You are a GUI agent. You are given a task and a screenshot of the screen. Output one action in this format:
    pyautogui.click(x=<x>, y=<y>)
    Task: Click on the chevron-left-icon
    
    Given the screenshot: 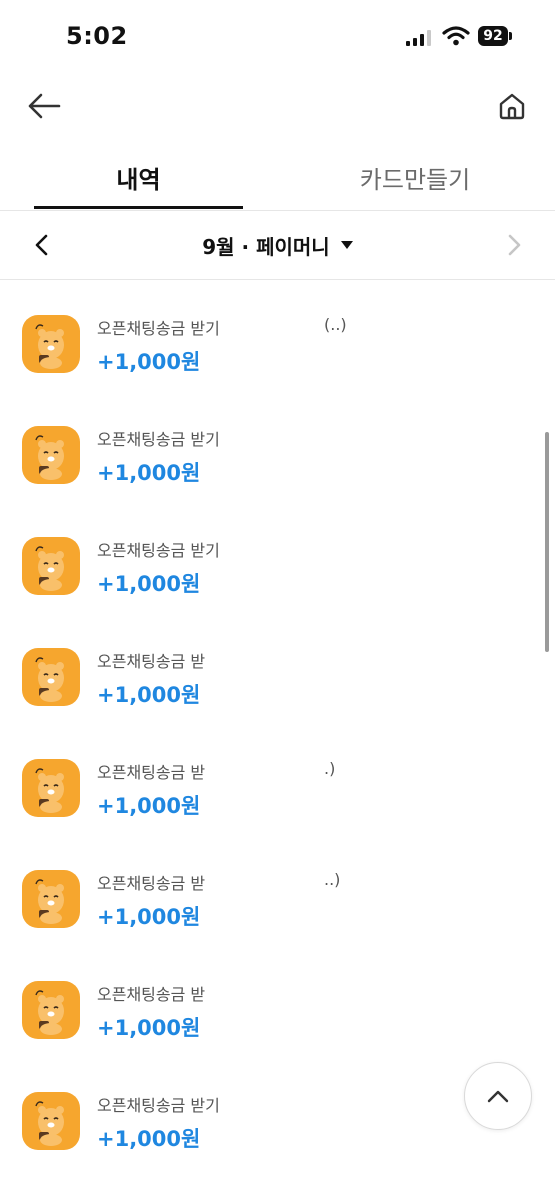 What is the action you would take?
    pyautogui.click(x=41, y=245)
    